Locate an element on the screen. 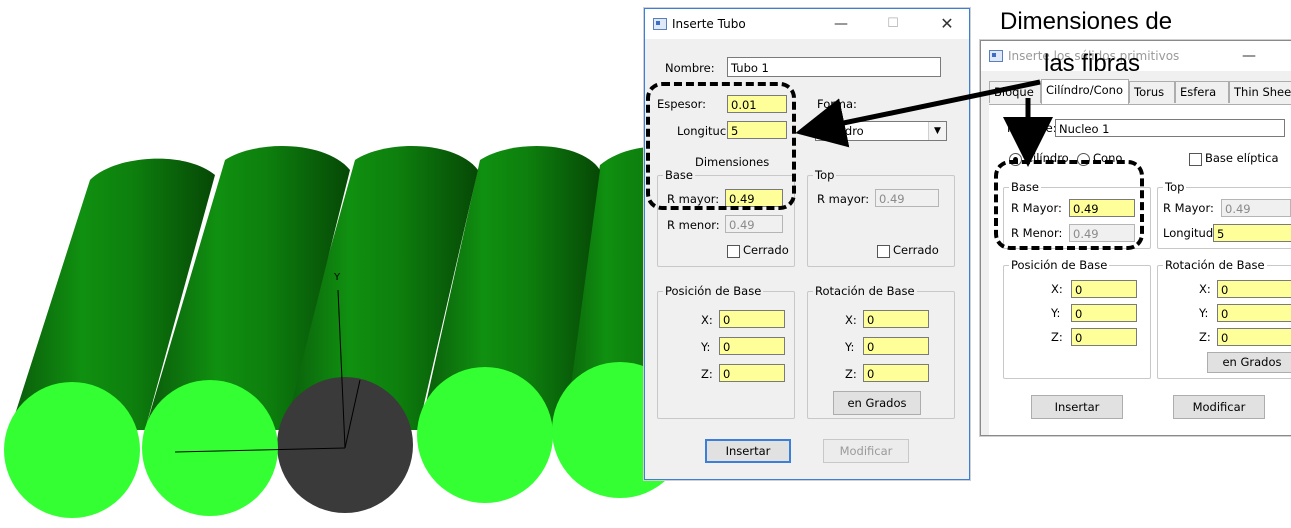 The width and height of the screenshot is (1291, 528). annotation-title-line2: las fibras is located at coordinates (1092, 63).